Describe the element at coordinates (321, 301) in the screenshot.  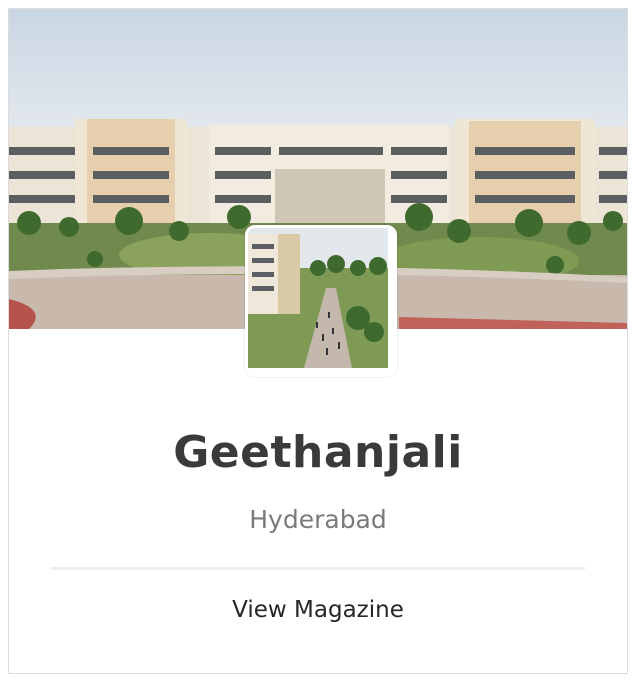
I see `avatar-image` at that location.